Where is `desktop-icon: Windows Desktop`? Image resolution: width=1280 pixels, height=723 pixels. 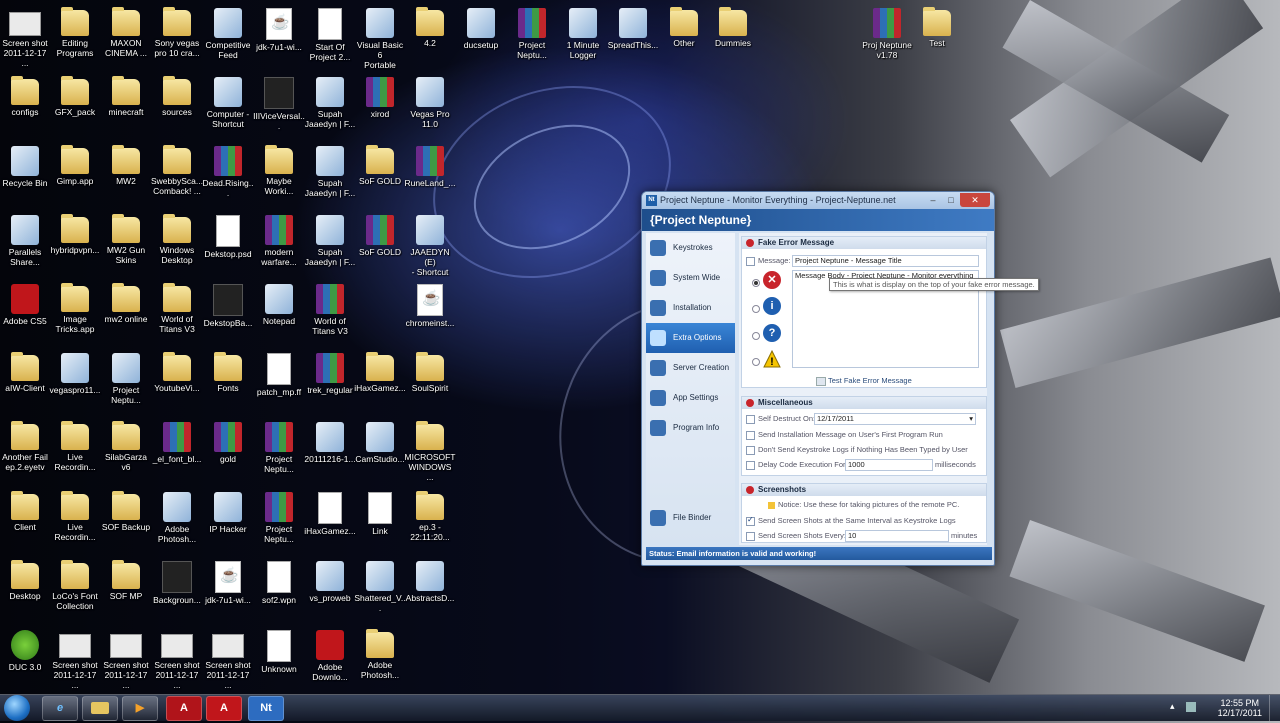 desktop-icon: Windows Desktop is located at coordinates (177, 238).